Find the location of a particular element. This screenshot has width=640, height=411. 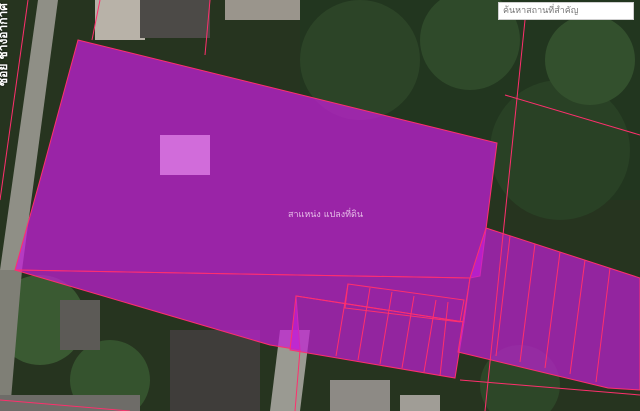

search-input is located at coordinates (566, 11).